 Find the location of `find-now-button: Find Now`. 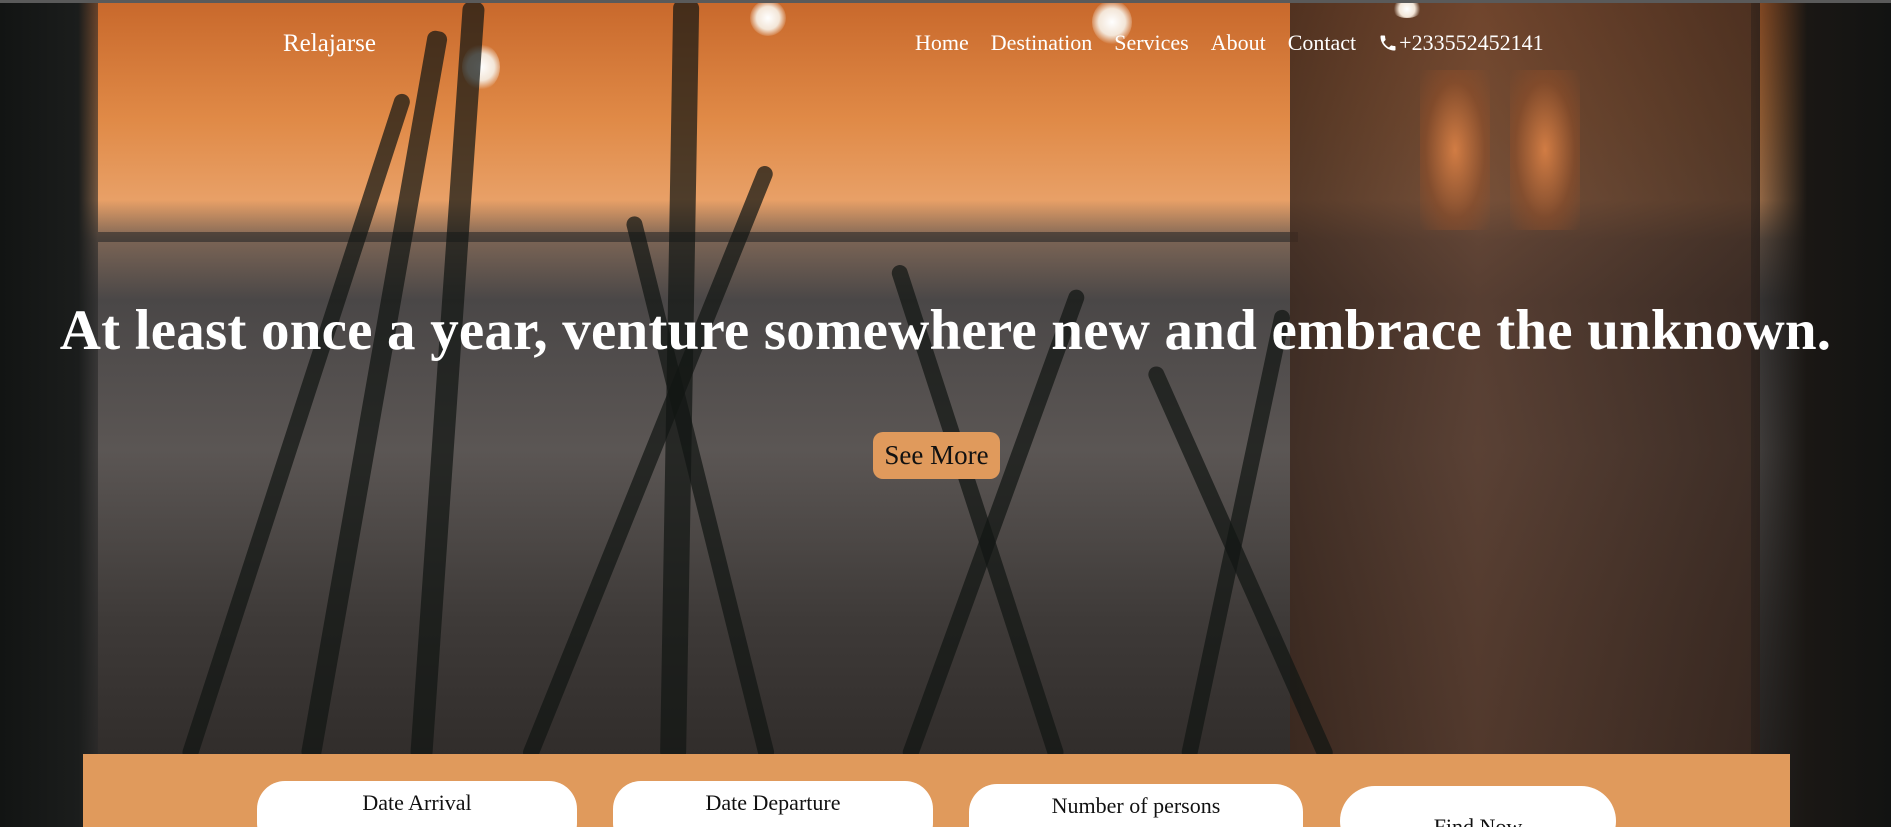

find-now-button: Find Now is located at coordinates (1478, 806).